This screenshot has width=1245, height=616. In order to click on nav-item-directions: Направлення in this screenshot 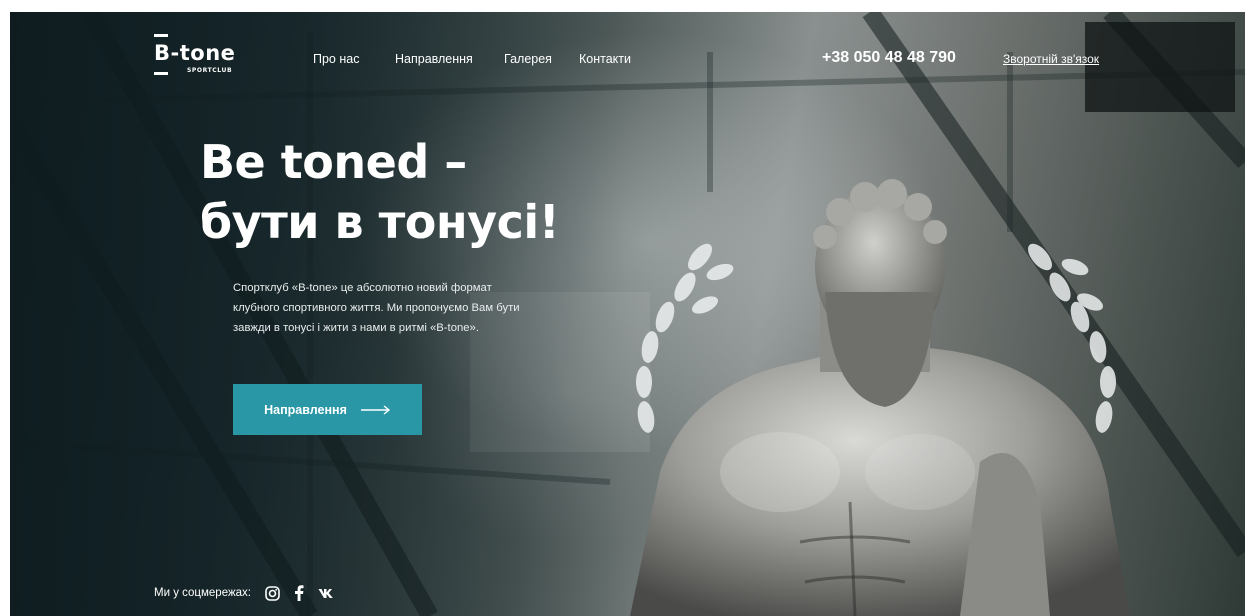, I will do `click(434, 59)`.